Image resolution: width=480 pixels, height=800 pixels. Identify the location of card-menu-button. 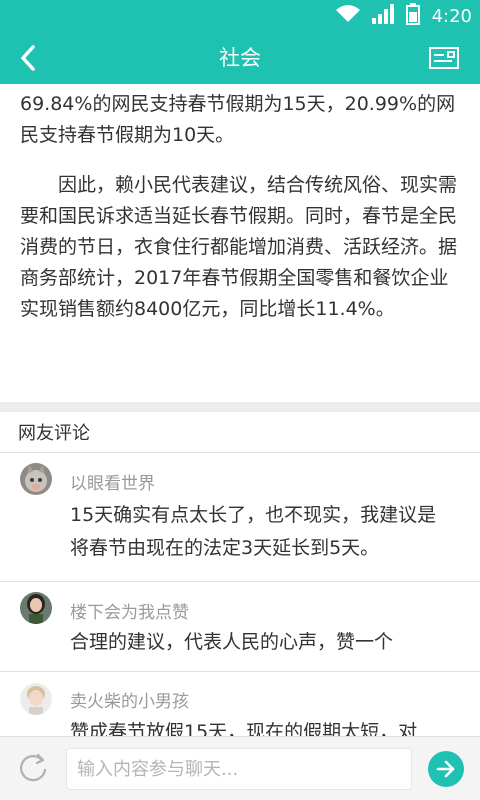
(444, 58).